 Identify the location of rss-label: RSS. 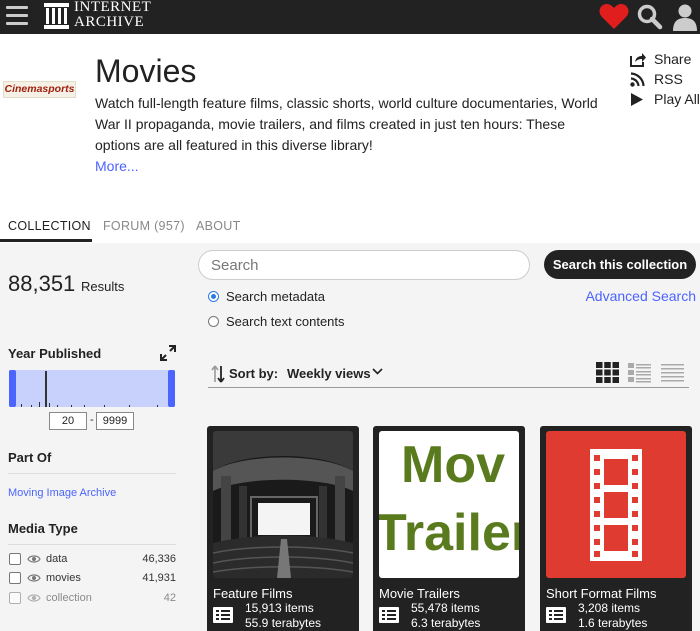
(668, 79).